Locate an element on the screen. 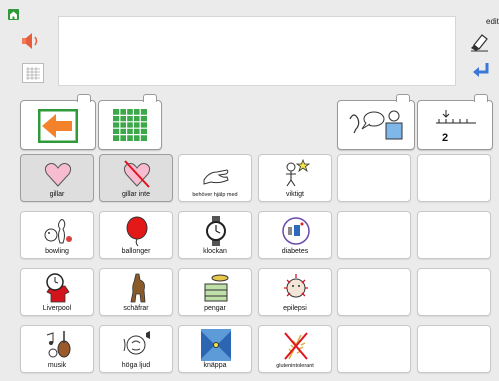 Image resolution: width=499 pixels, height=381 pixels. liverpool-icon is located at coordinates (58, 288).